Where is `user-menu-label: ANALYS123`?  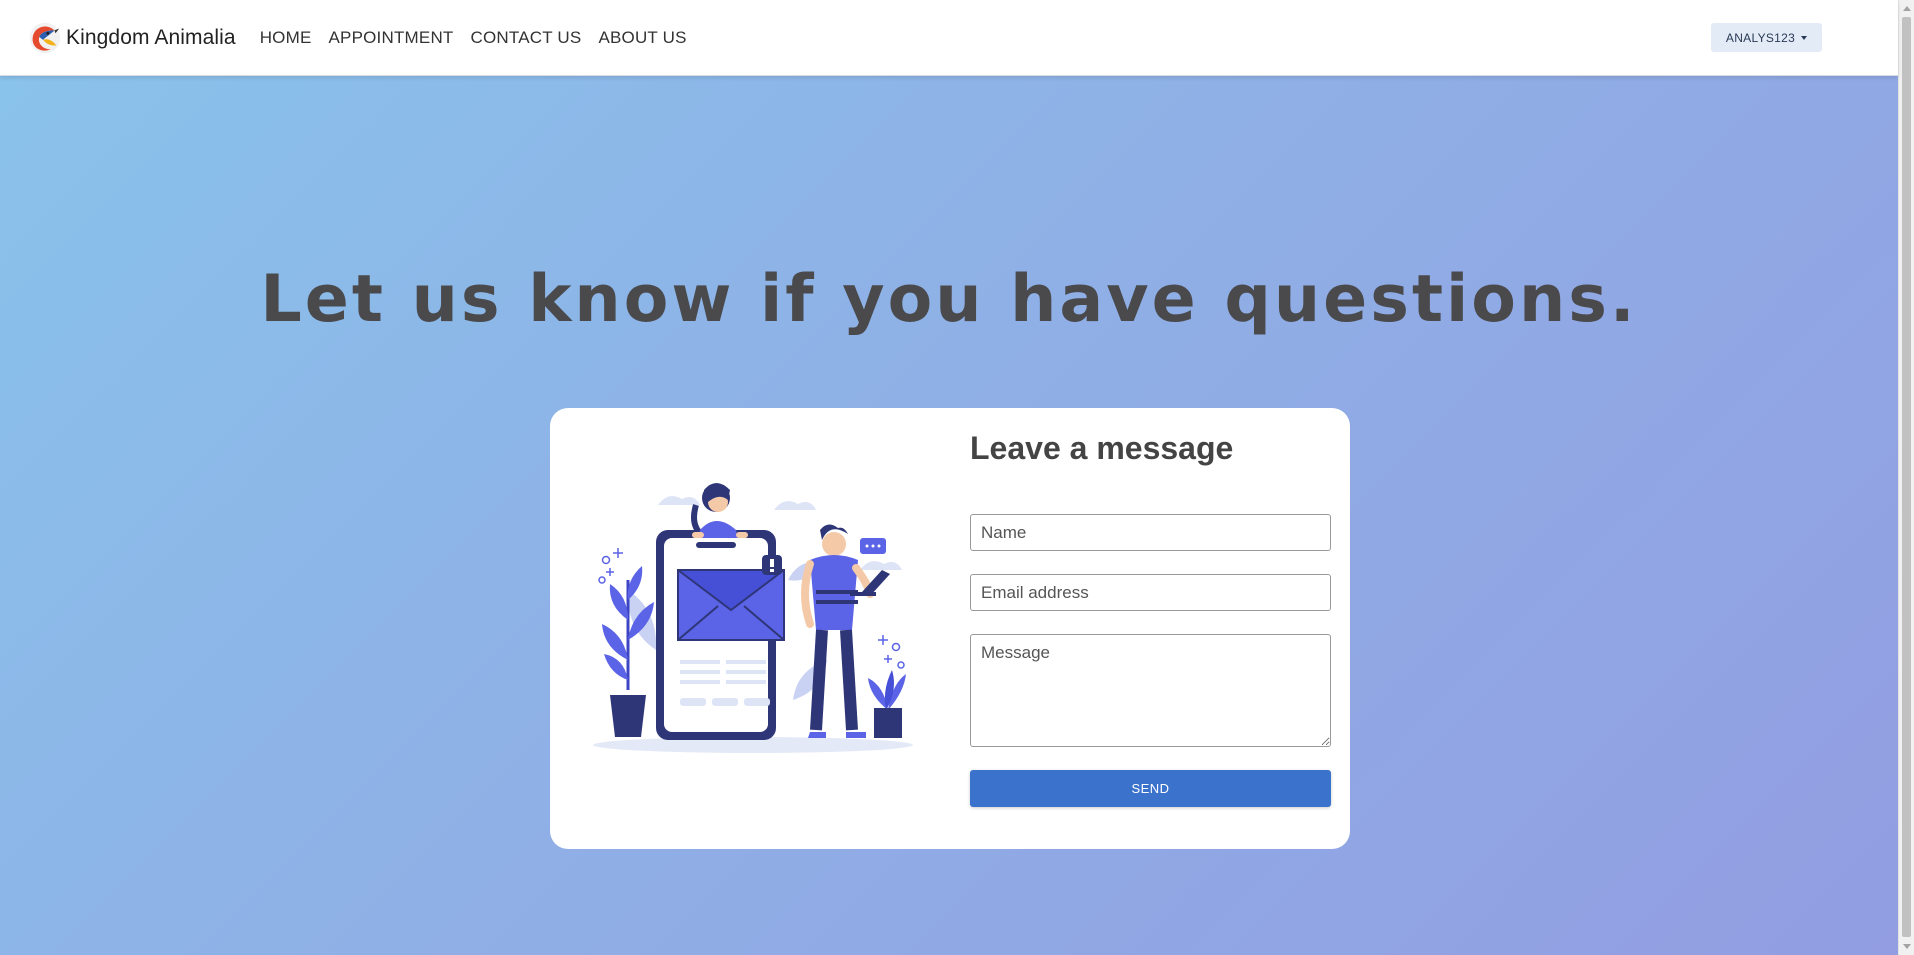 user-menu-label: ANALYS123 is located at coordinates (1760, 37).